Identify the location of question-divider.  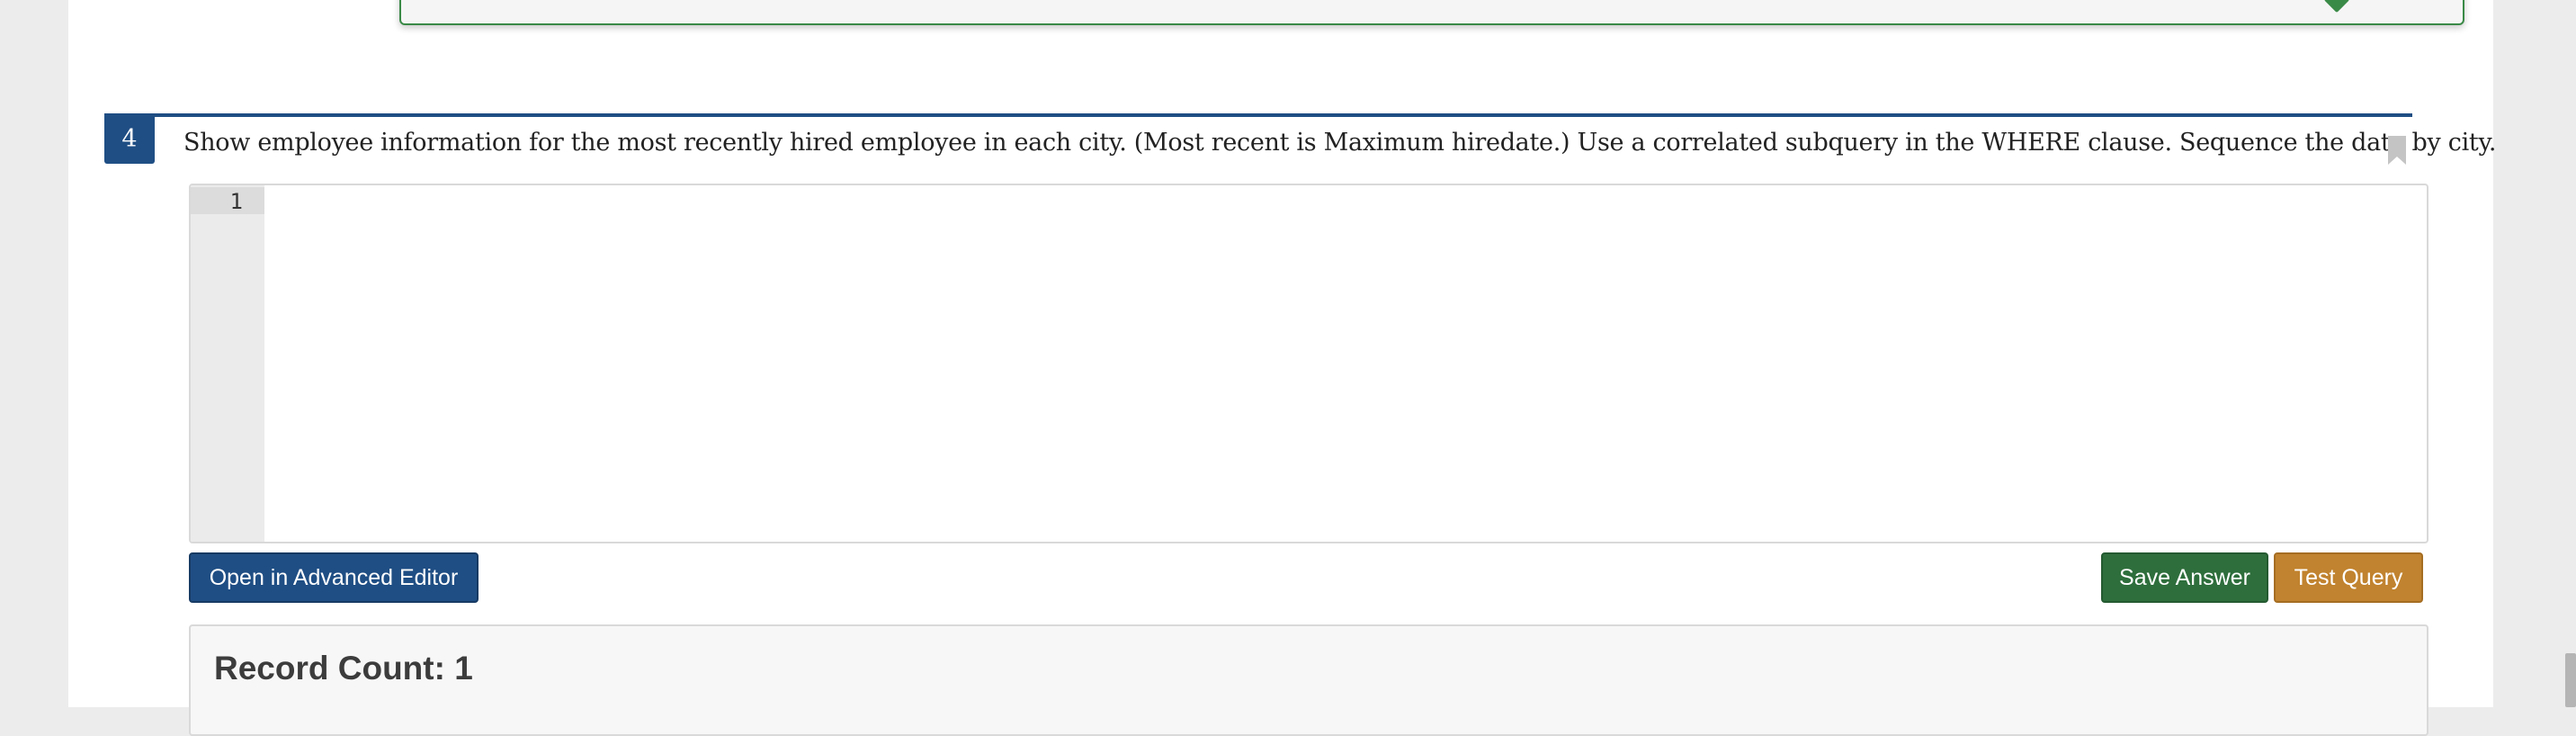
(1258, 115).